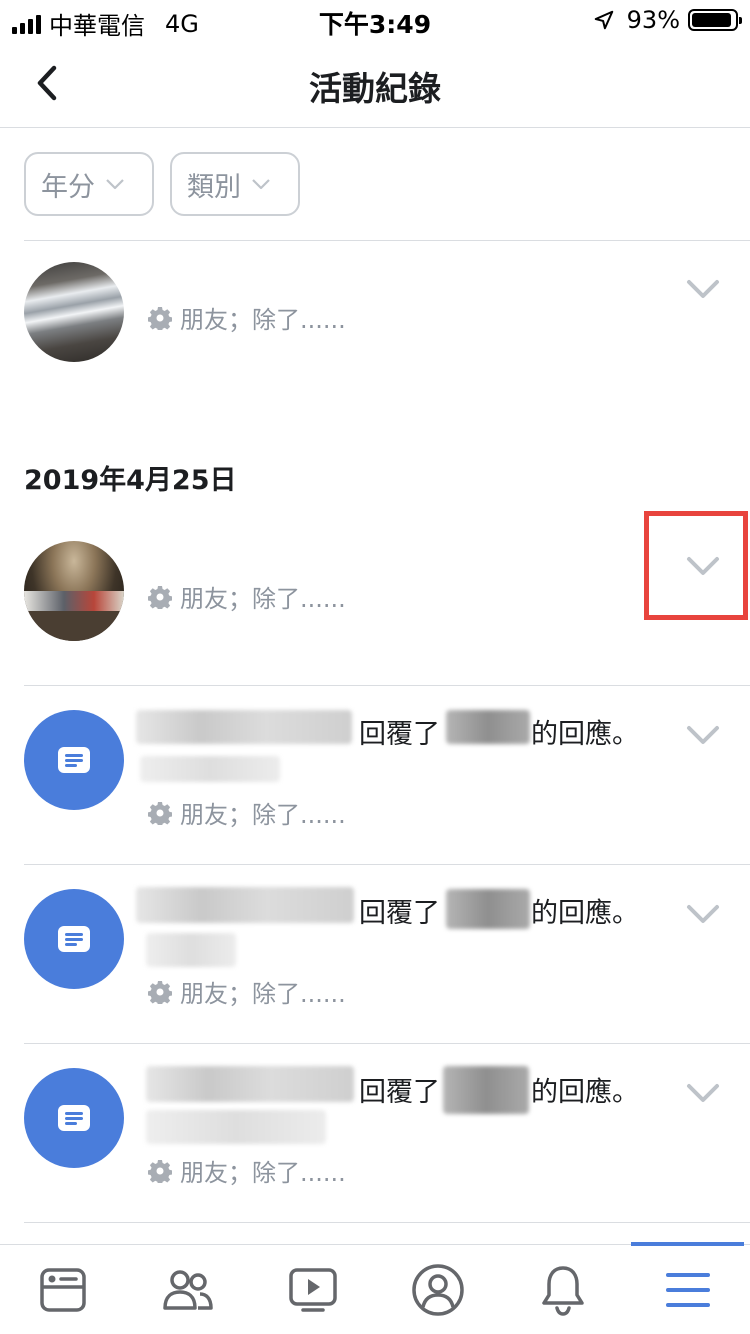  I want to click on filter-year-button: 年分, so click(89, 184).